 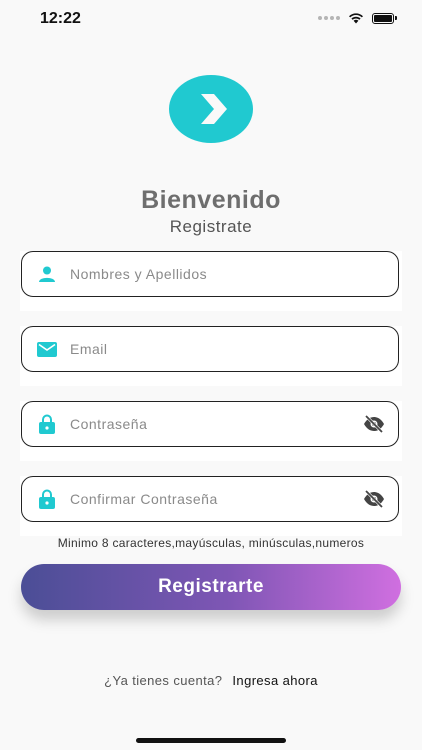 I want to click on page-subtitle: Registrate, so click(x=211, y=226).